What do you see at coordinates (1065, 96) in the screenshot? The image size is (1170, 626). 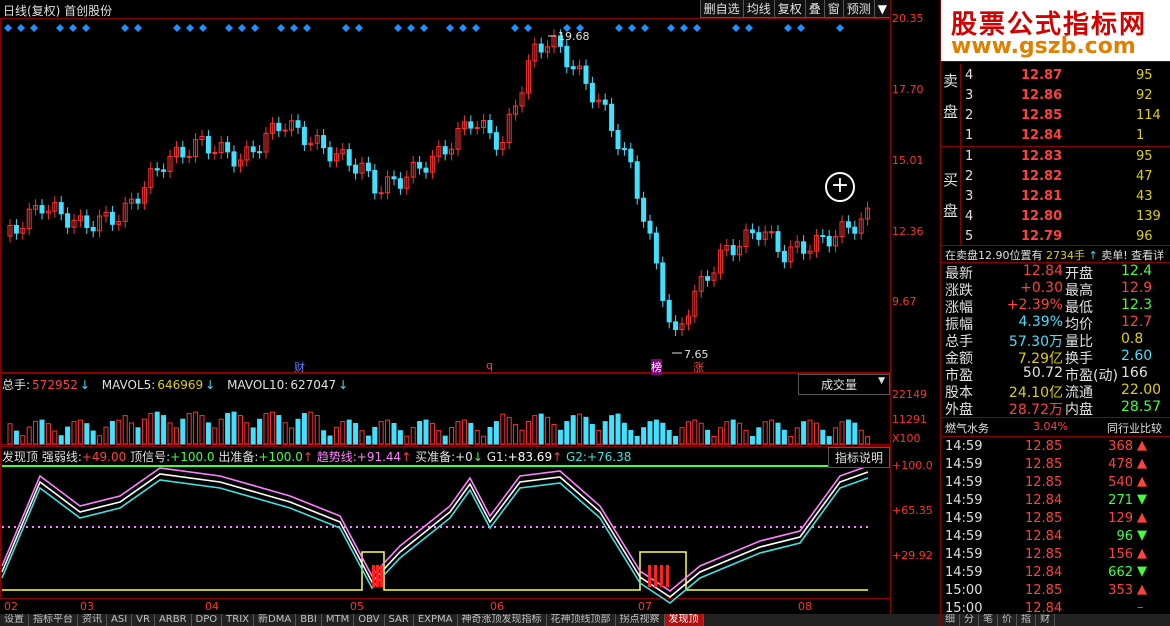 I see `sell-order-row: 3 12.86 92` at bounding box center [1065, 96].